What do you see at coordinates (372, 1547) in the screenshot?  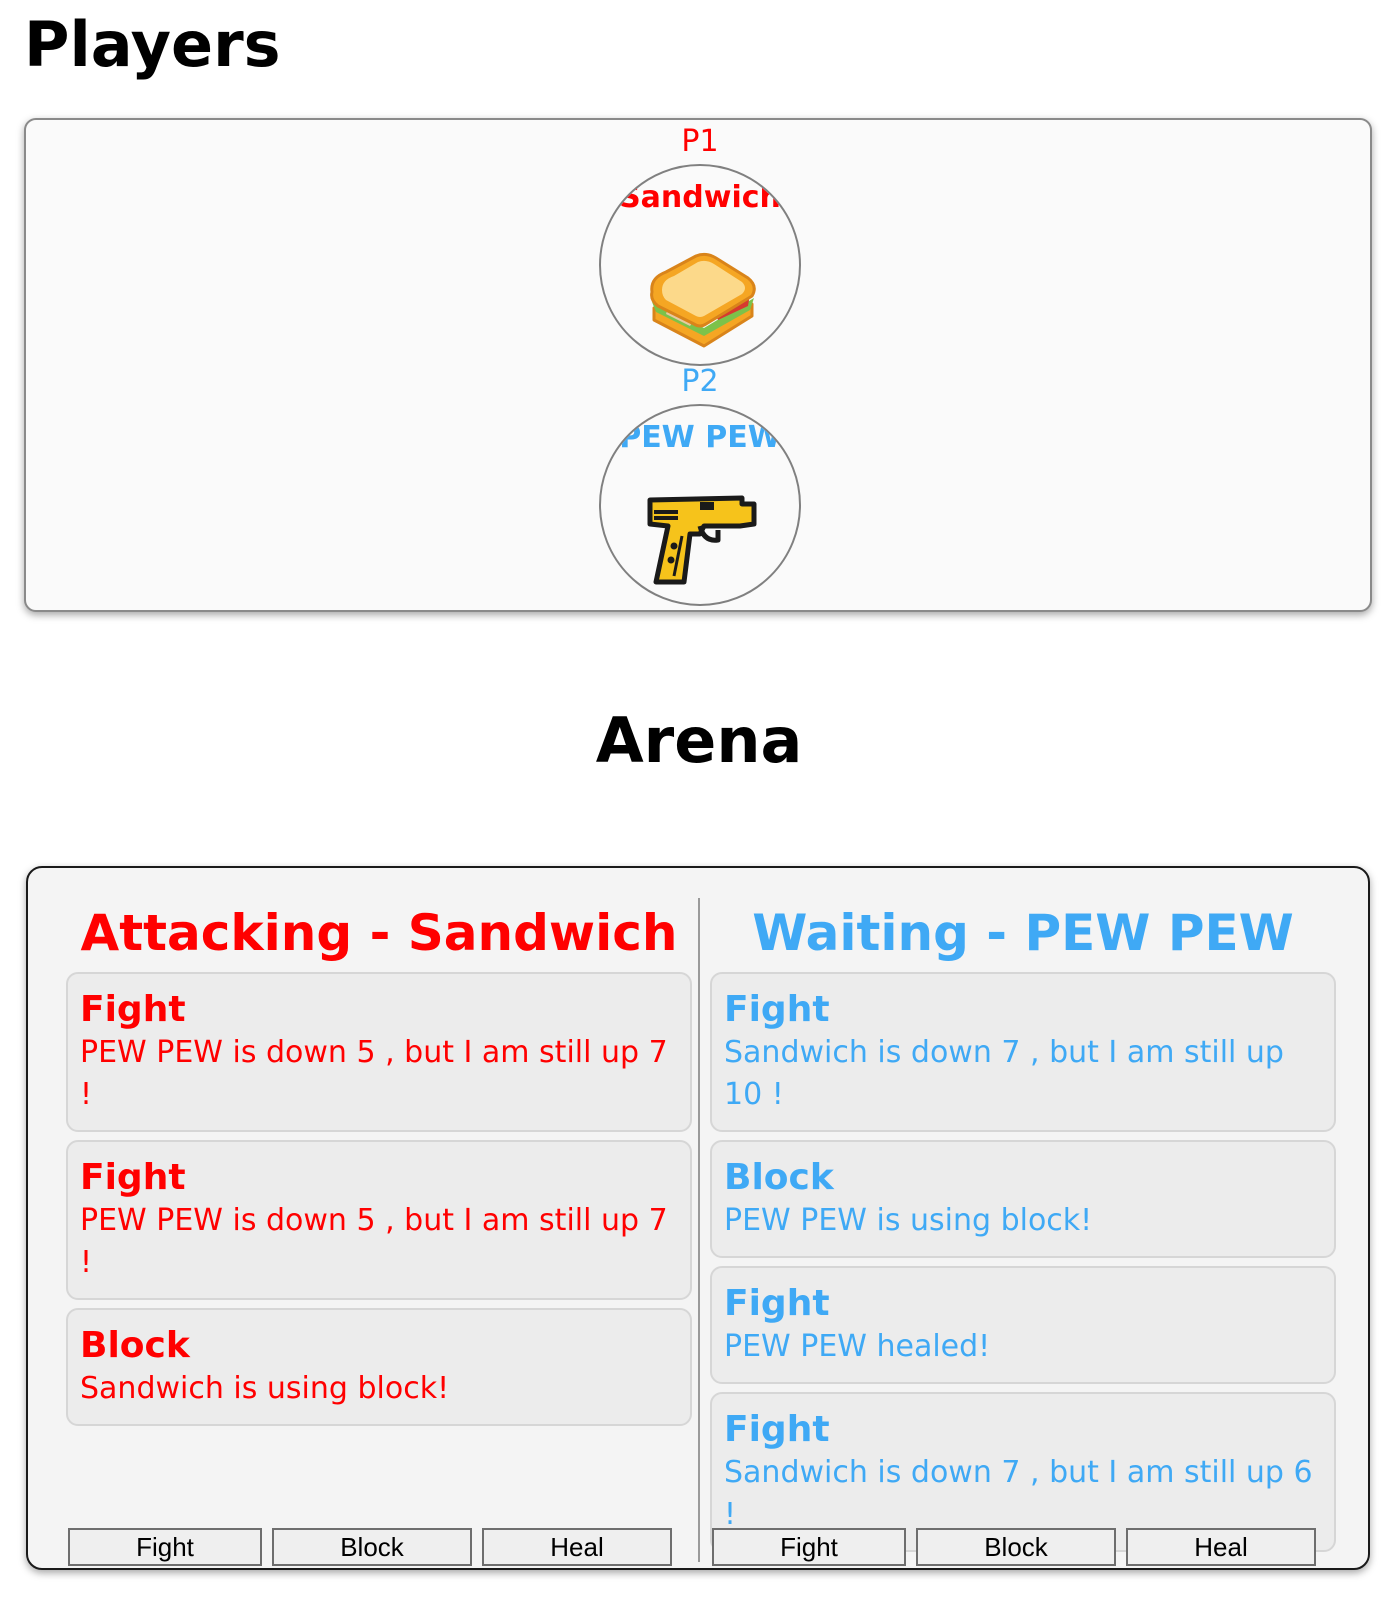 I see `attacking-block-button: Block` at bounding box center [372, 1547].